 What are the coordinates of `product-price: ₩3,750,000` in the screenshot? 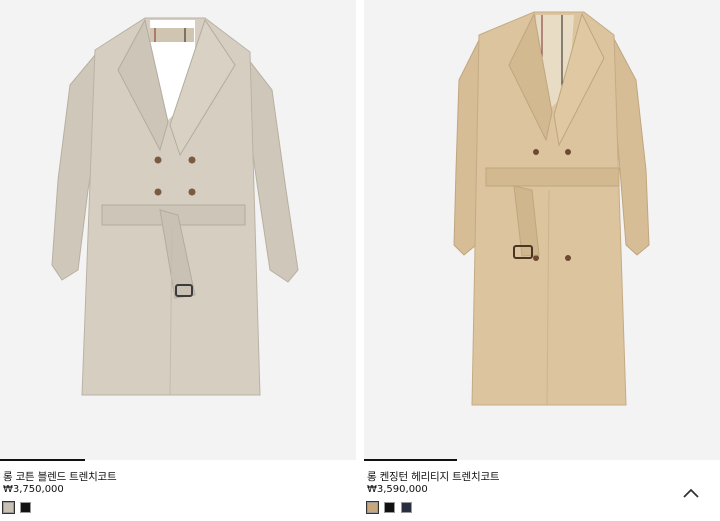 It's located at (33, 489).